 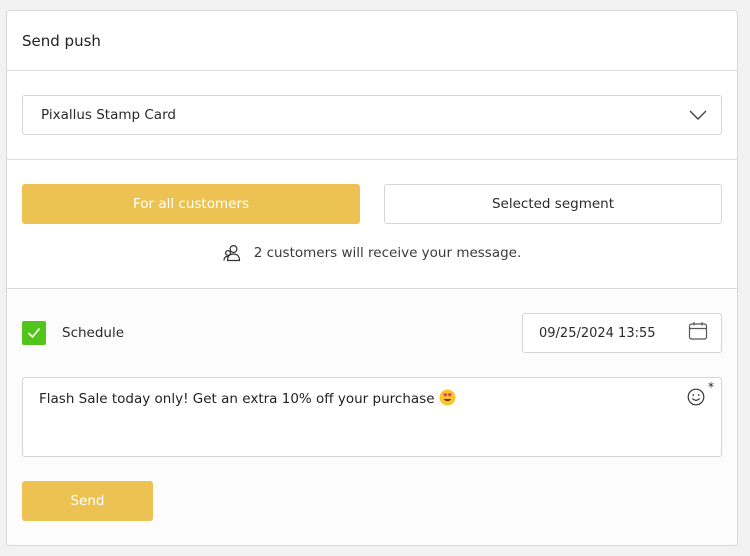 I want to click on page-title: Send push, so click(x=61, y=40).